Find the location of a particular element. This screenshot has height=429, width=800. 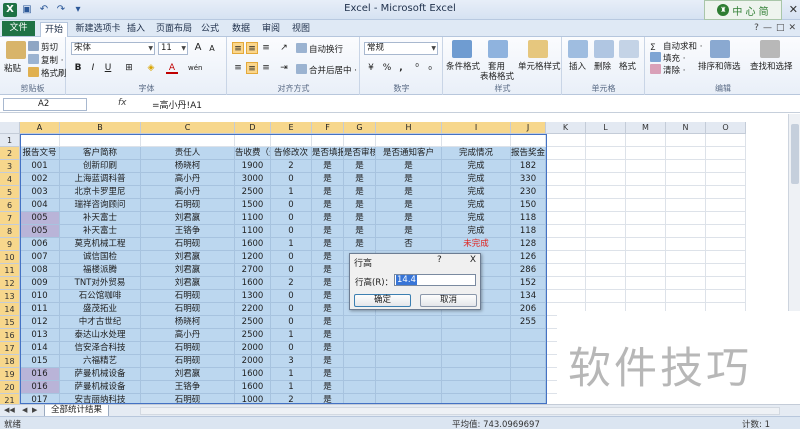

column-title-cell: 告修改次 is located at coordinates (291, 153).